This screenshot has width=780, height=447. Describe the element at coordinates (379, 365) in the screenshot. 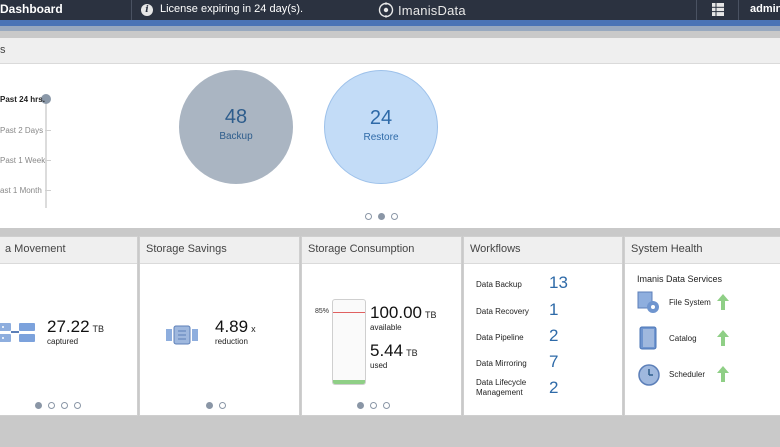

I see `used-caption: used` at that location.